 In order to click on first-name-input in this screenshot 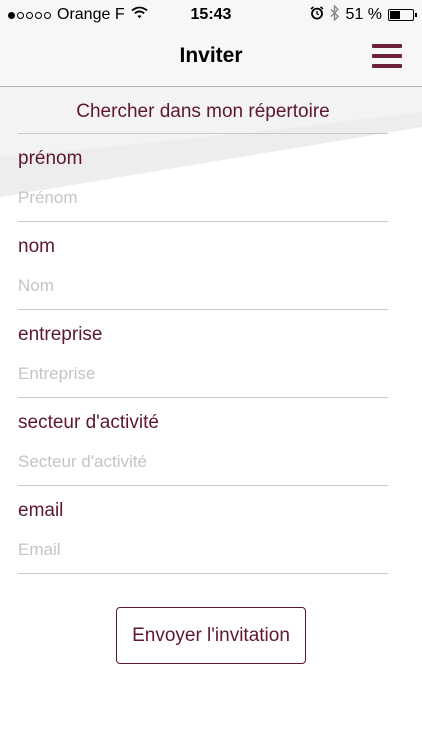, I will do `click(203, 198)`.